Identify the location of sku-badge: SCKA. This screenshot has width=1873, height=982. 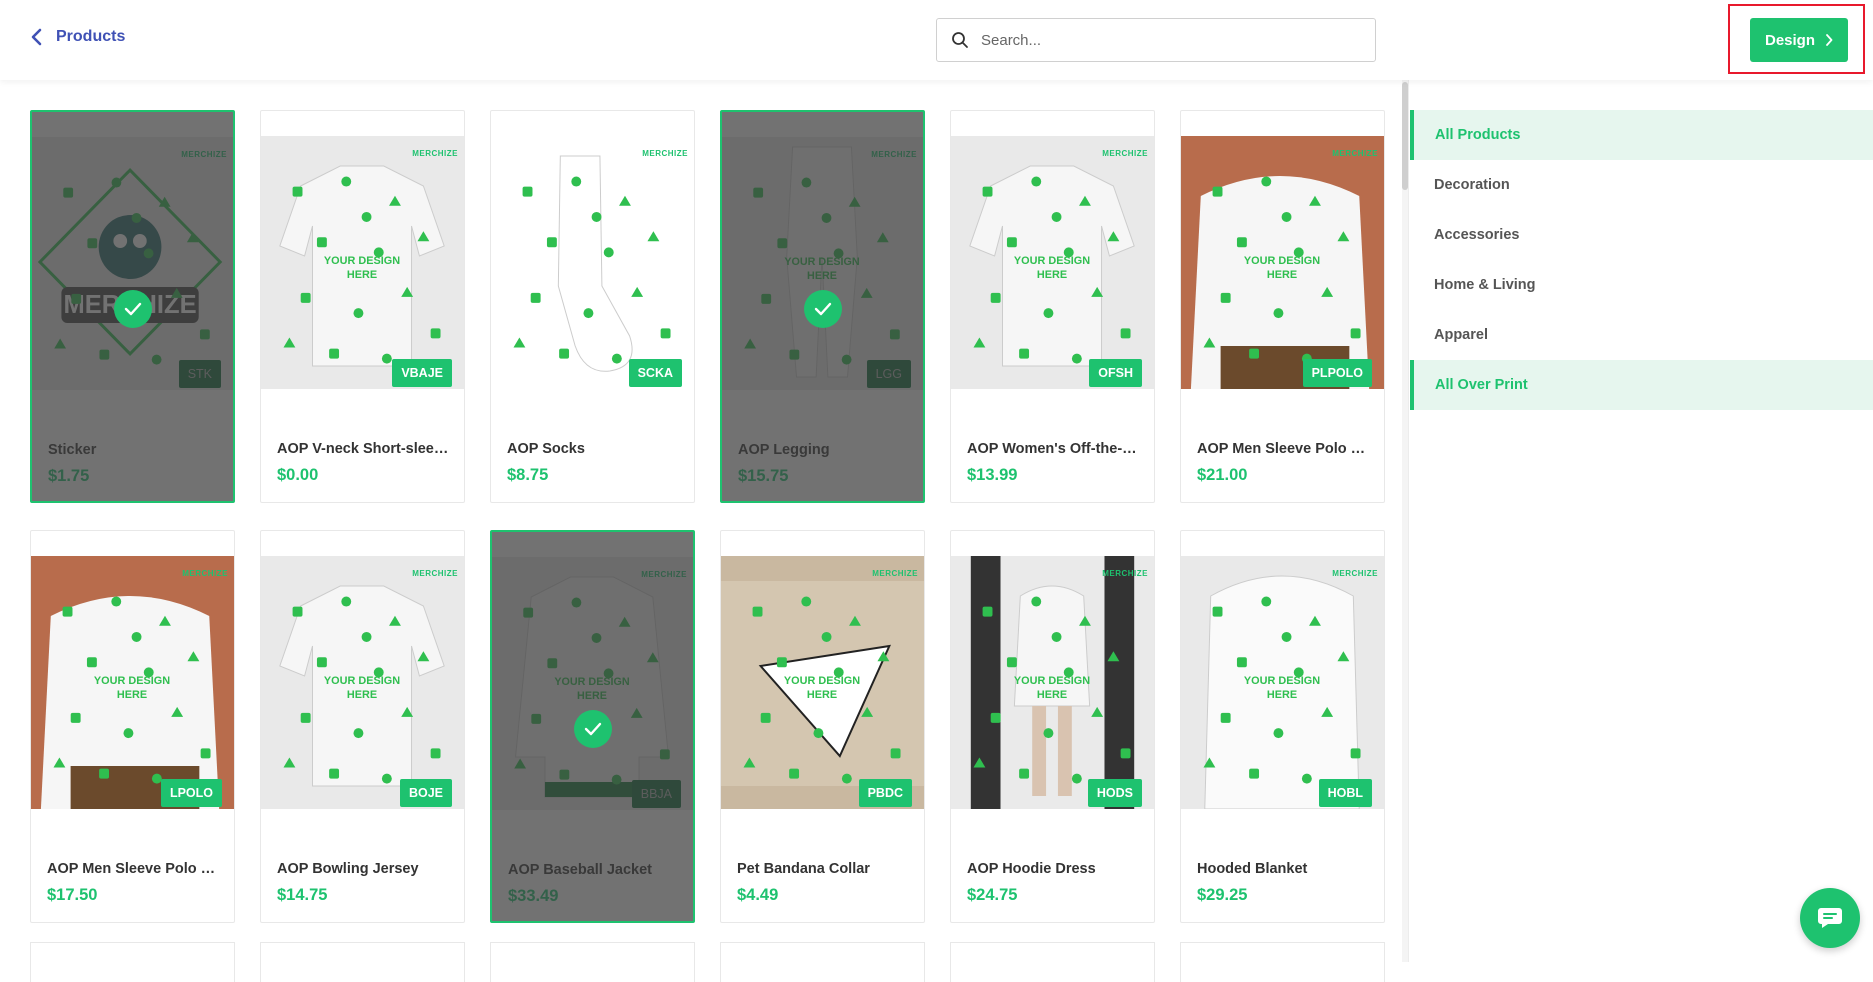
(655, 373).